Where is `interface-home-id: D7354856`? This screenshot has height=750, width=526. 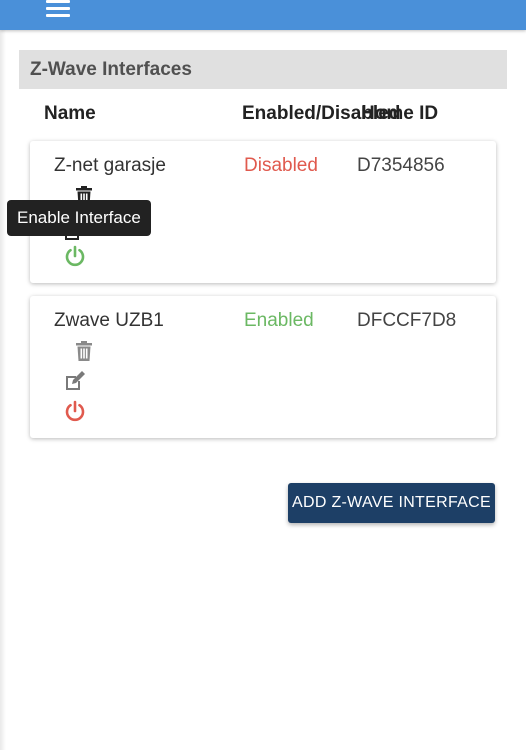 interface-home-id: D7354856 is located at coordinates (401, 165).